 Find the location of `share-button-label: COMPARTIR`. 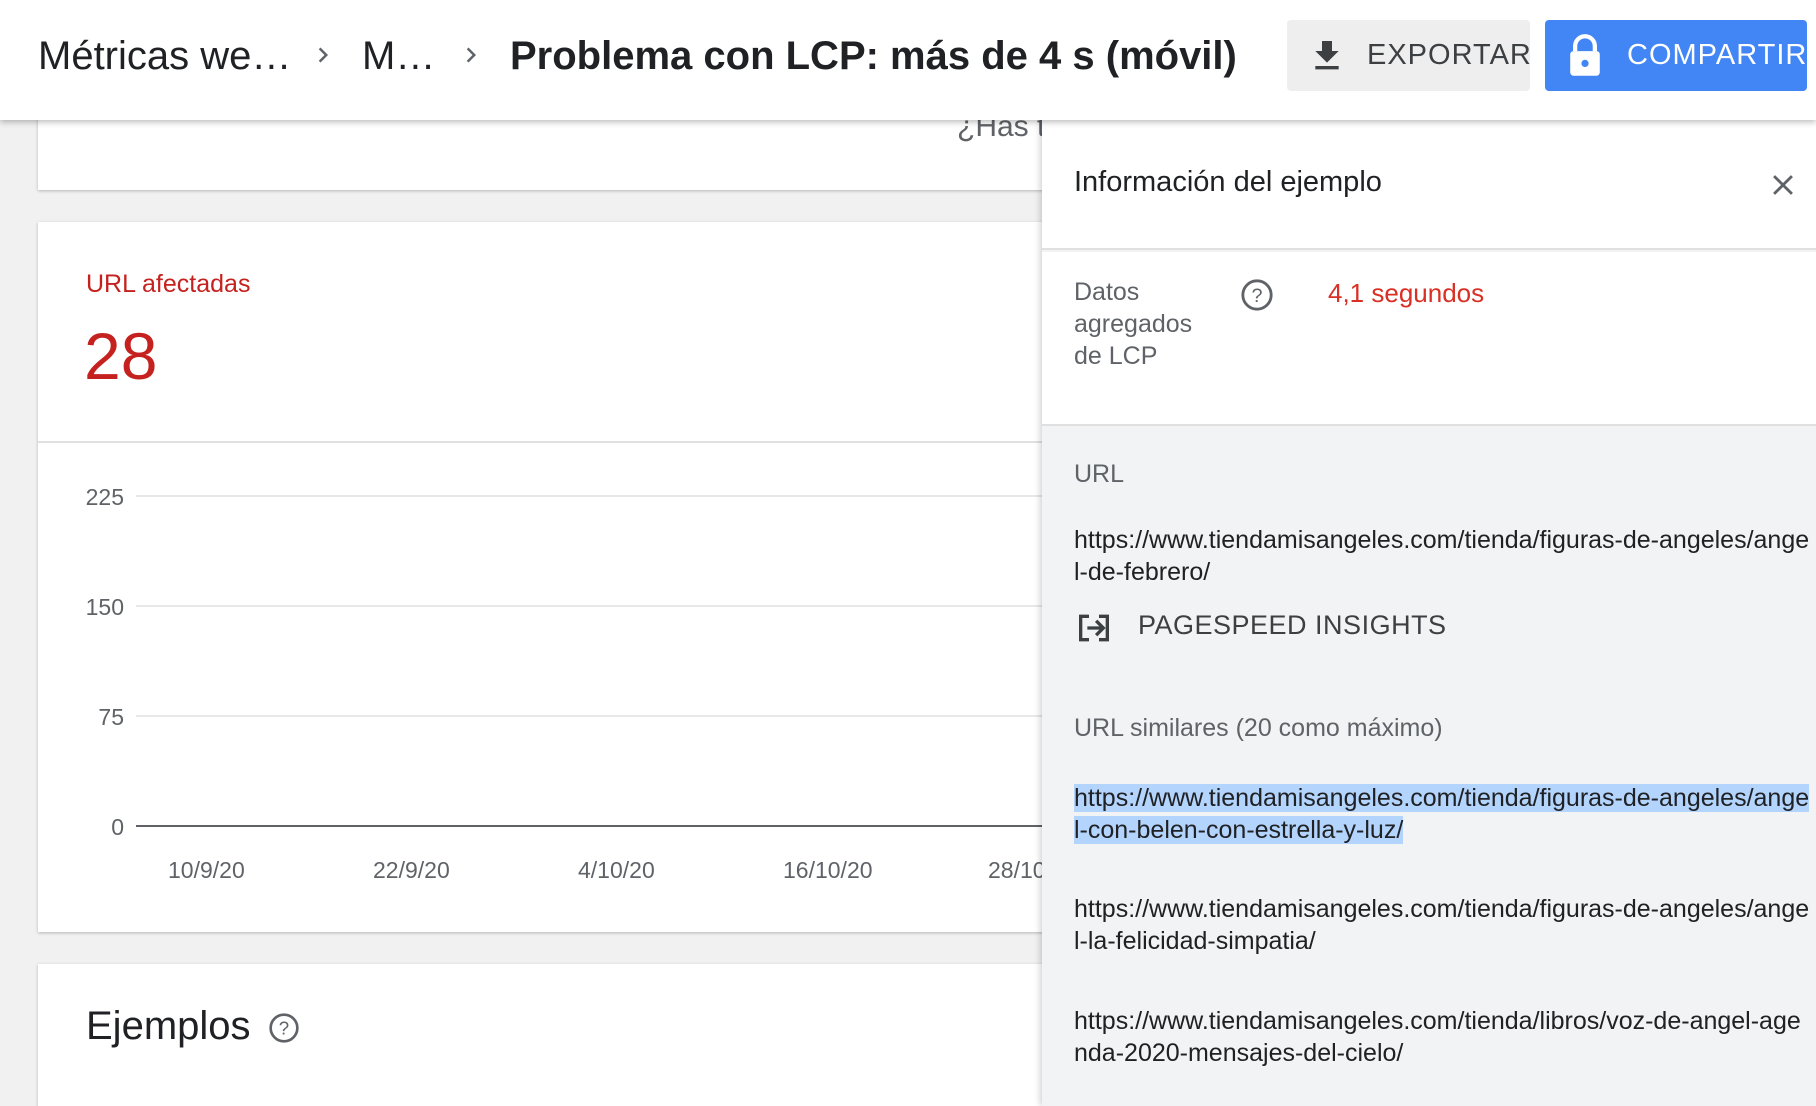

share-button-label: COMPARTIR is located at coordinates (1717, 55).